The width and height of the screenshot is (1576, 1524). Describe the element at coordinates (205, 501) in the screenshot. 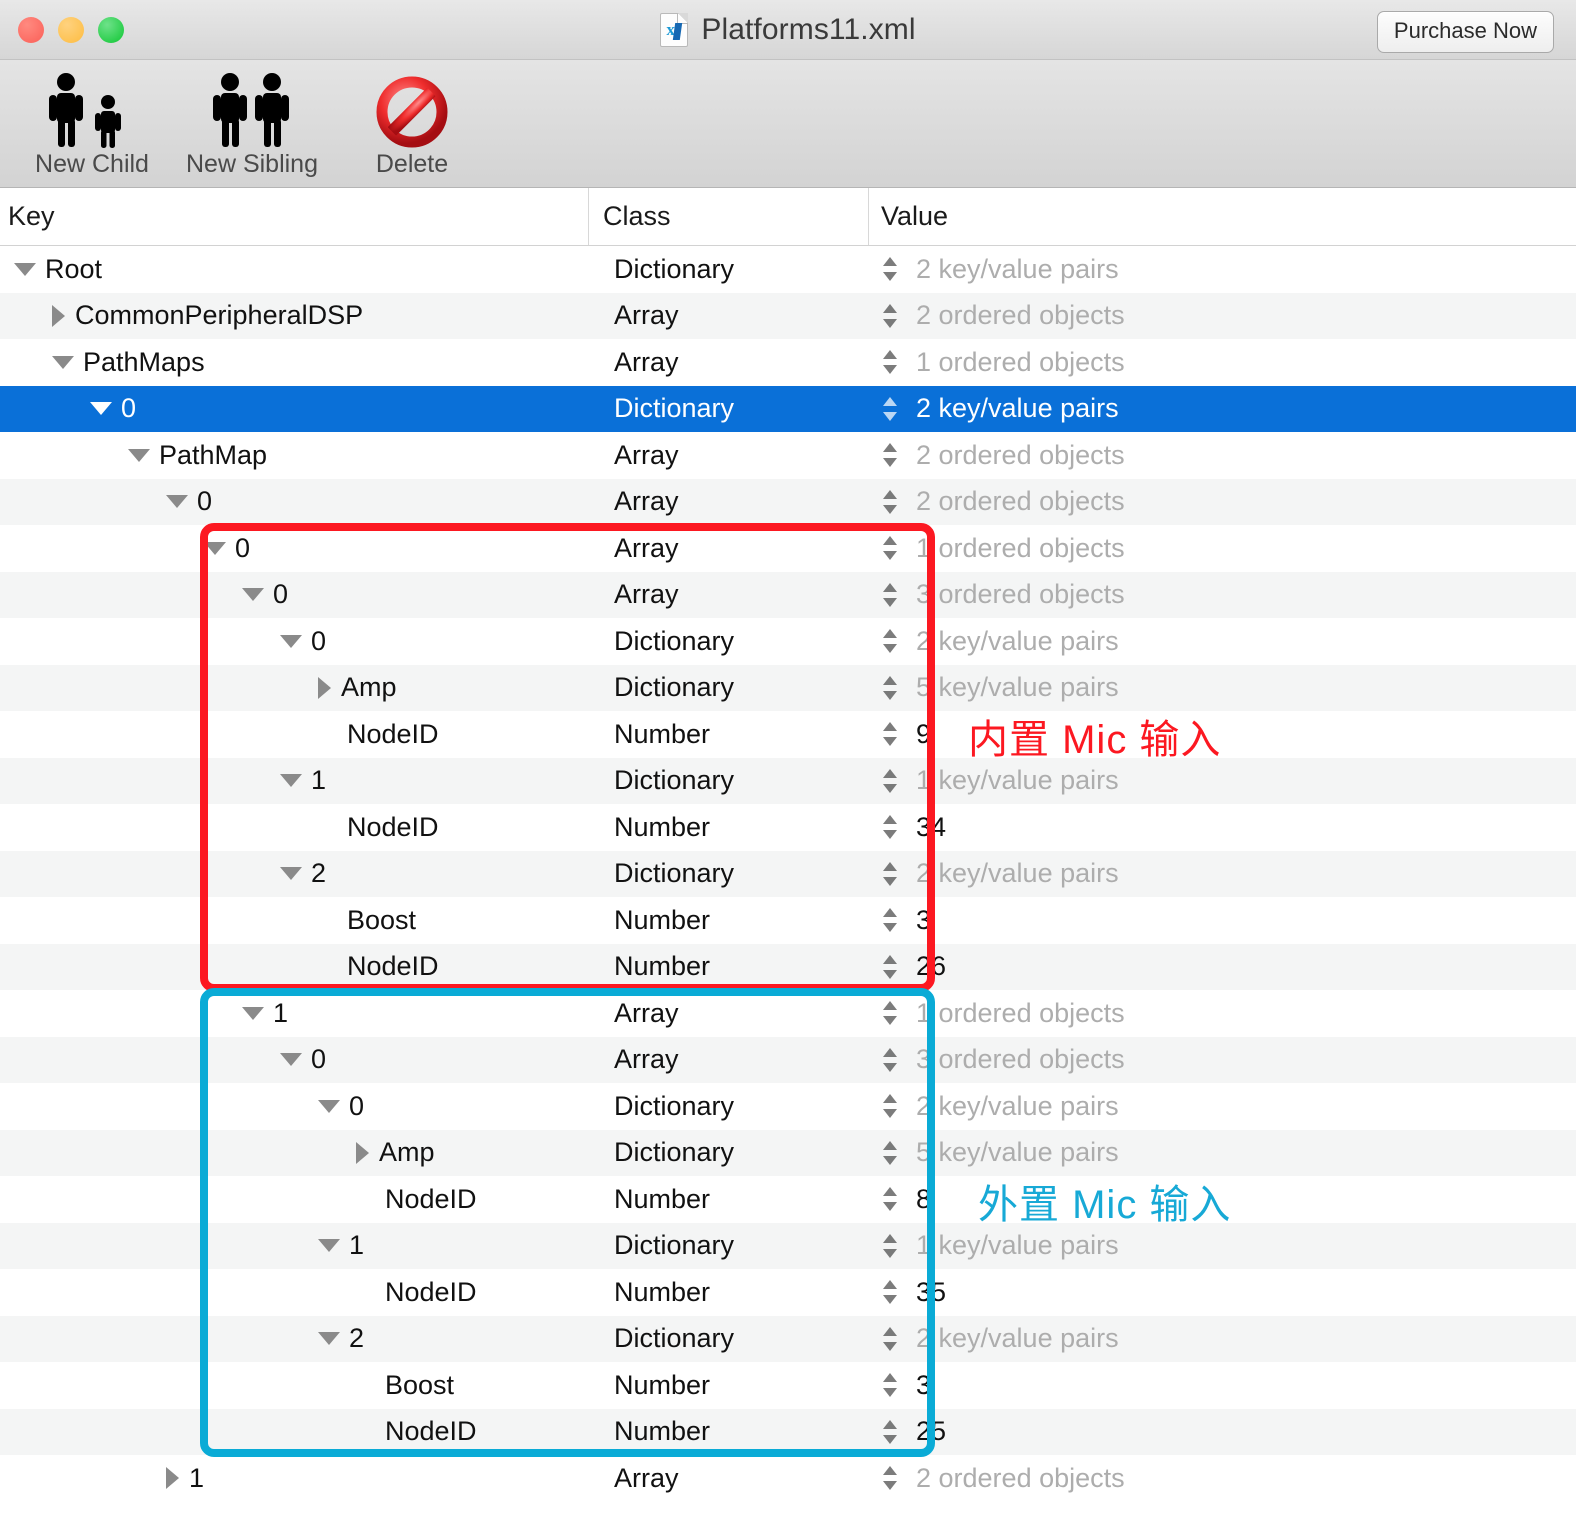

I see `row-key-label: 0` at that location.